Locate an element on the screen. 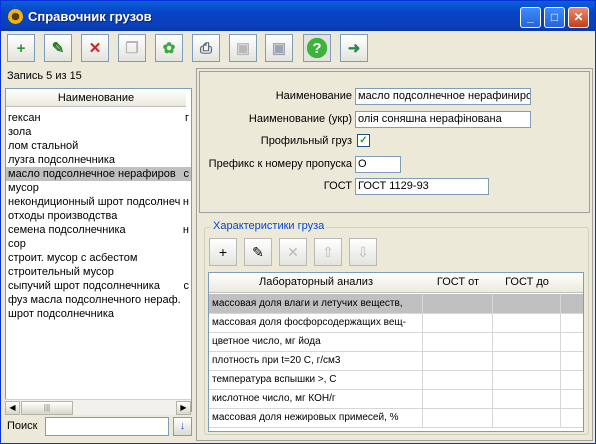 The width and height of the screenshot is (596, 444). table-row: кислотное число, мг КОН/г is located at coordinates (396, 399).